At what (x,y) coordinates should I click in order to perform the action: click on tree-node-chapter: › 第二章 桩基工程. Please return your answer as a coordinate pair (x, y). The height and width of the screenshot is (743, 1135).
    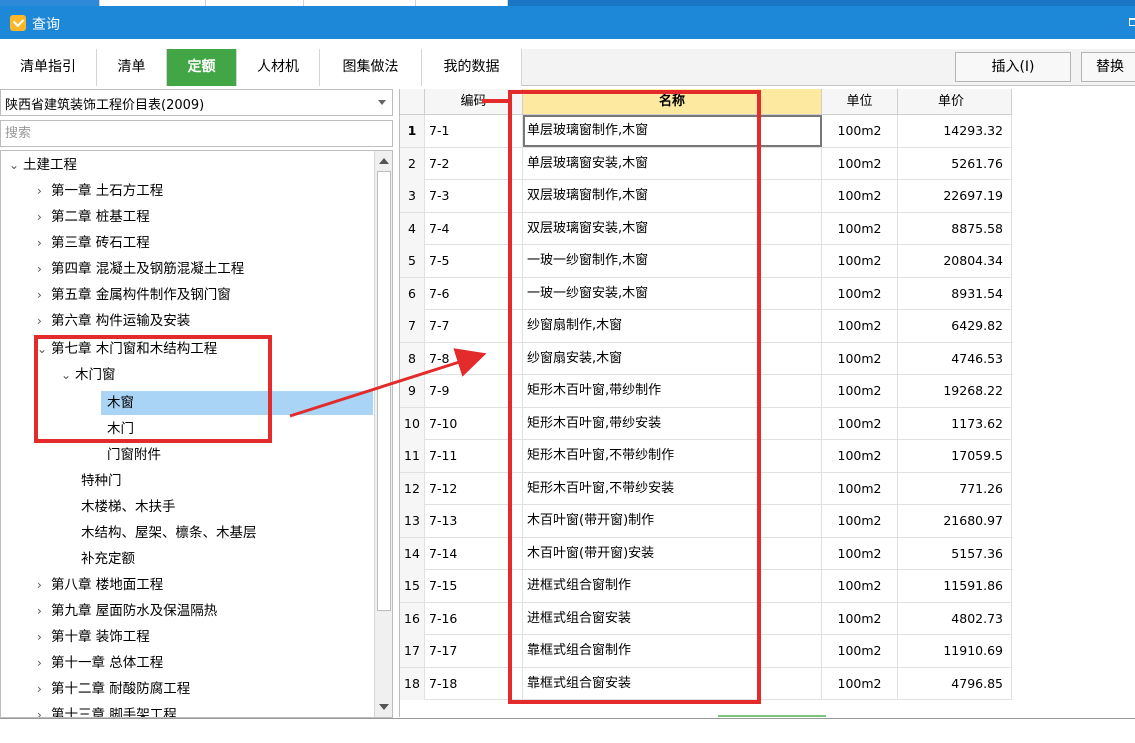
    Looking at the image, I should click on (93, 217).